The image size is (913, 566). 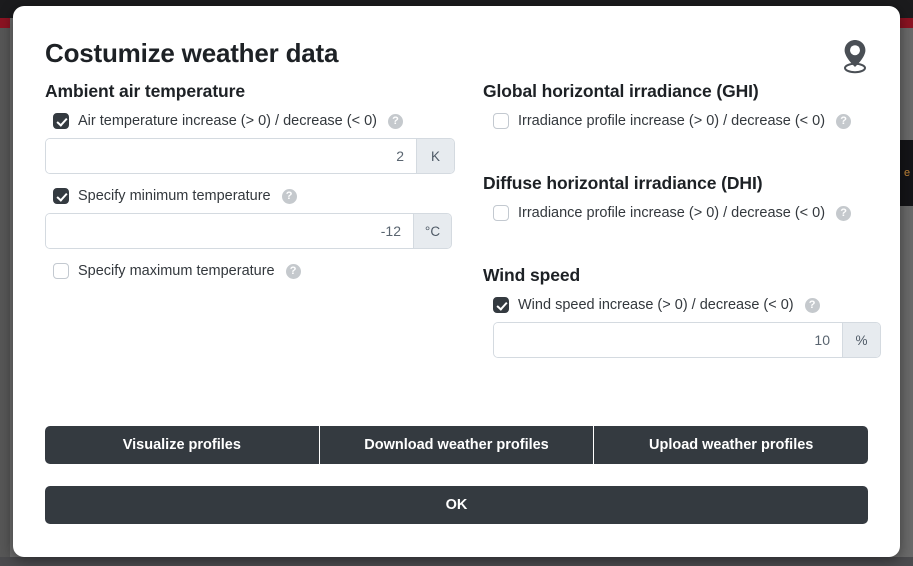 I want to click on checkbox-ghi-increase, so click(x=501, y=121).